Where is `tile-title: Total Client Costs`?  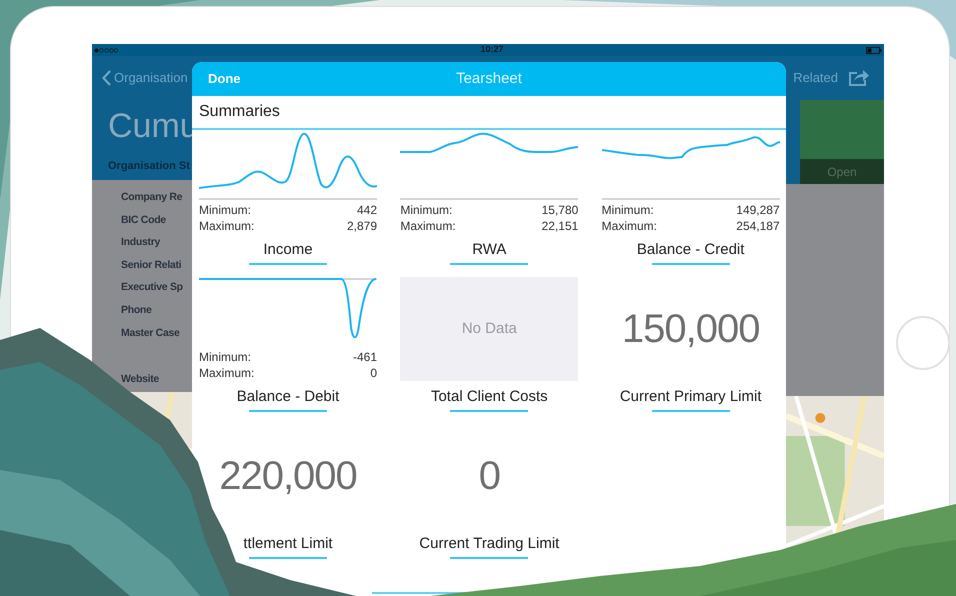
tile-title: Total Client Costs is located at coordinates (489, 397).